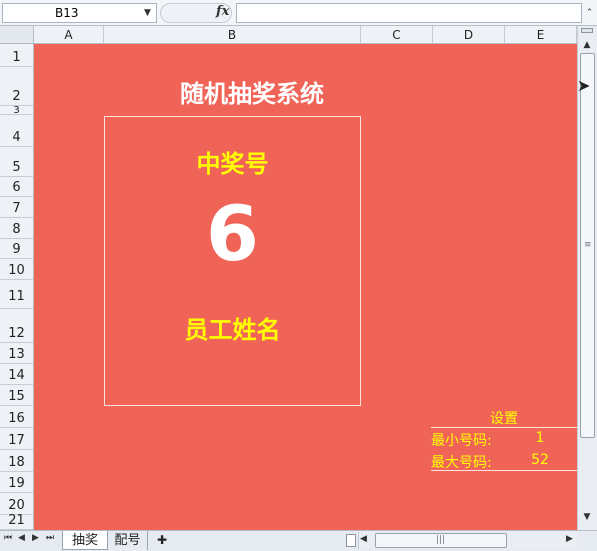 The width and height of the screenshot is (597, 551). I want to click on last-sheet-icon: ⏭, so click(50, 538).